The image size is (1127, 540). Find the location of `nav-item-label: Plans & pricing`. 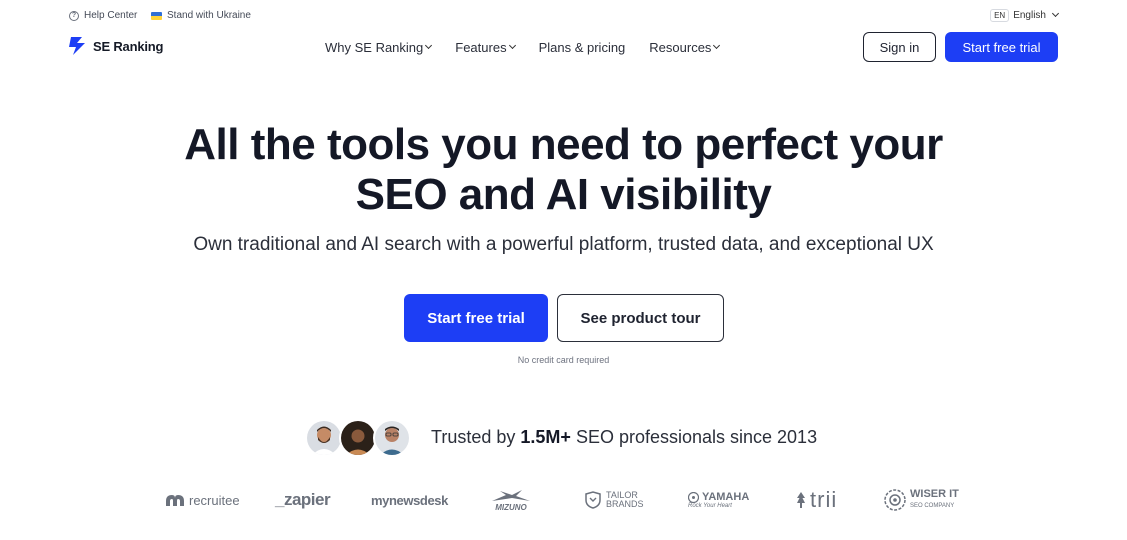

nav-item-label: Plans & pricing is located at coordinates (582, 47).